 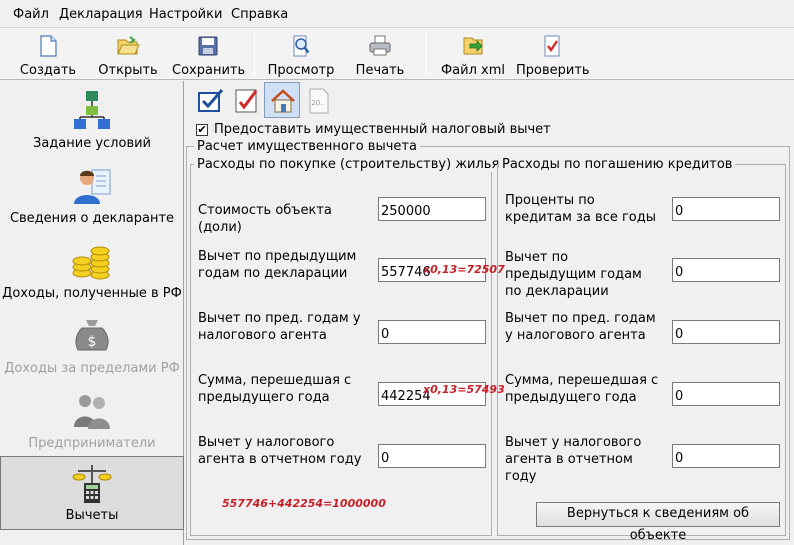 I want to click on printer-icon, so click(x=380, y=45).